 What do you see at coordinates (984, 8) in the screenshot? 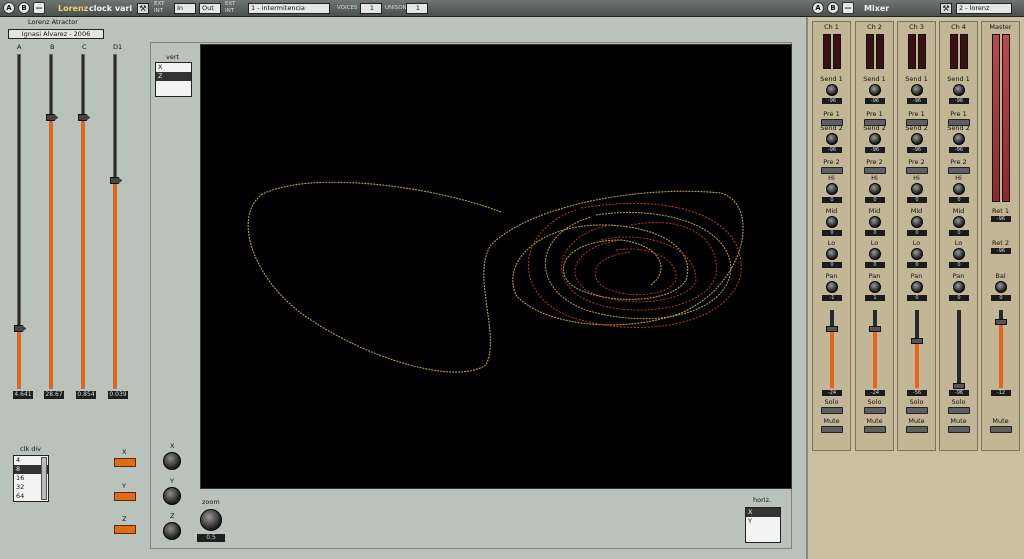
I see `mixer-patch-select: 2 - lorenz` at bounding box center [984, 8].